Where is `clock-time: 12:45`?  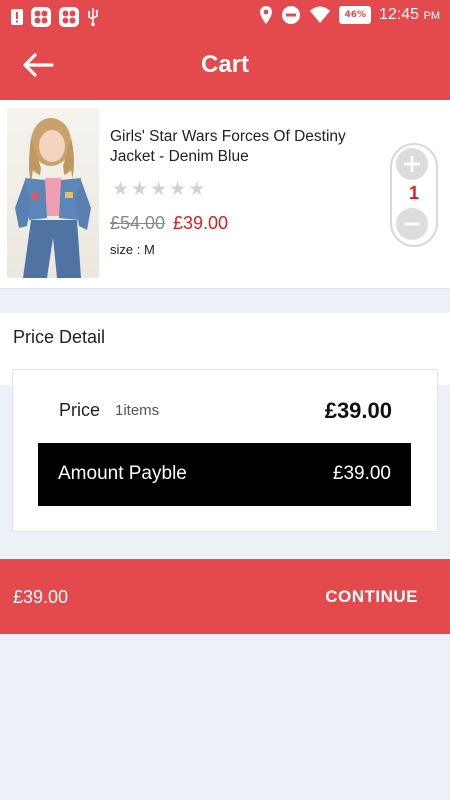
clock-time: 12:45 is located at coordinates (399, 14).